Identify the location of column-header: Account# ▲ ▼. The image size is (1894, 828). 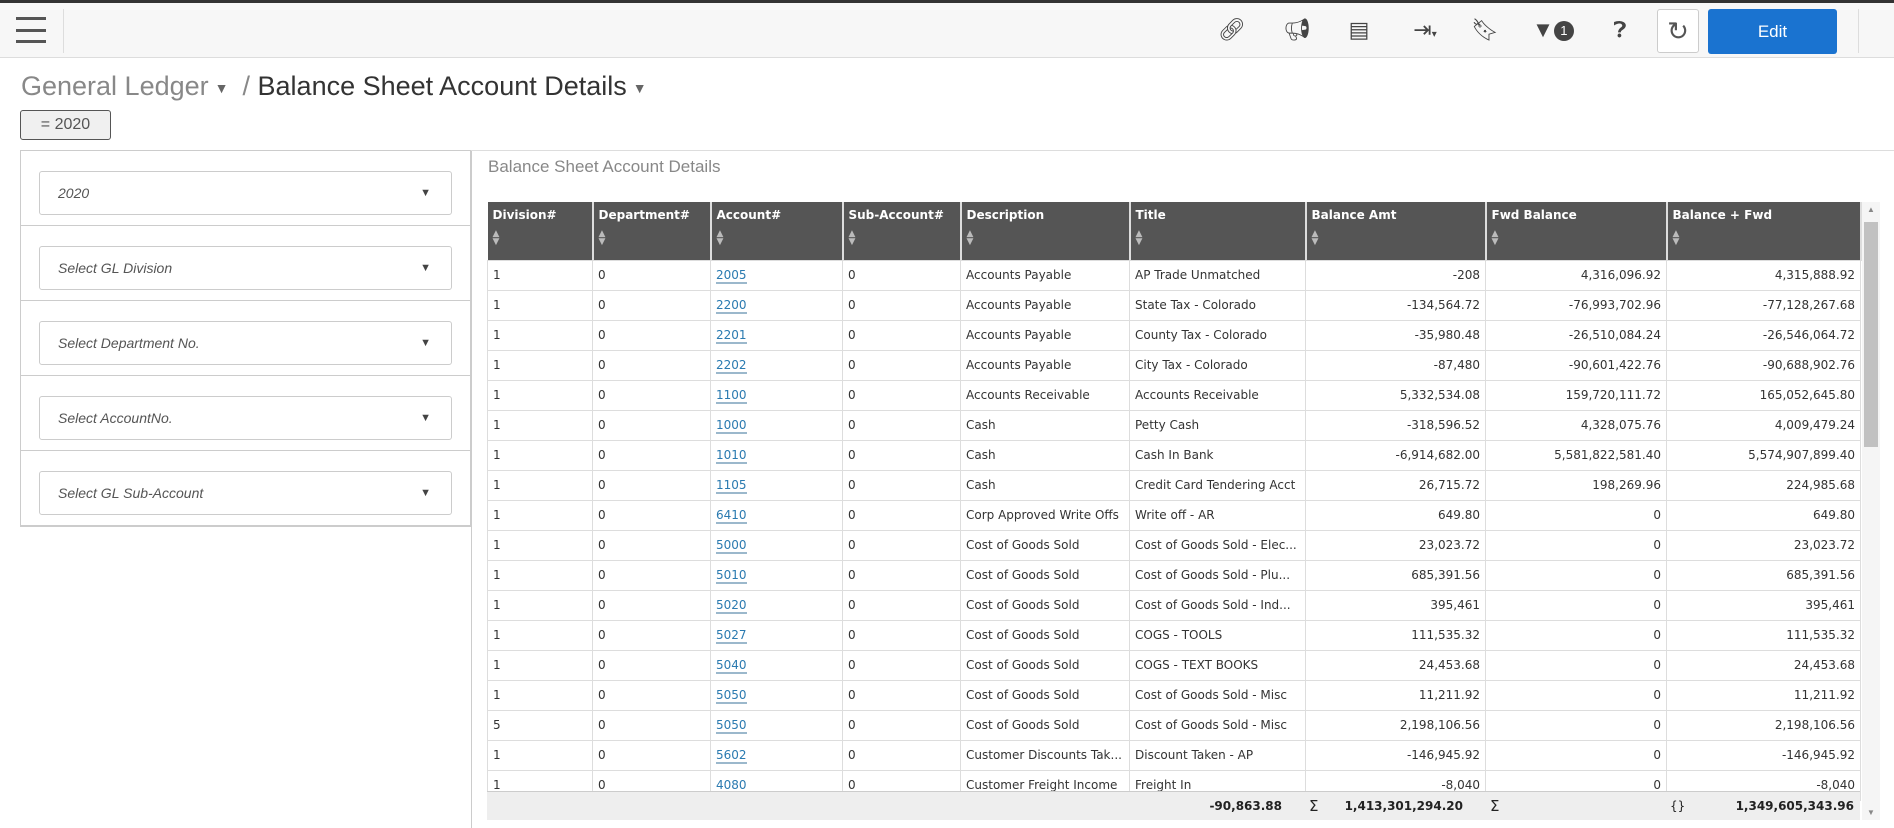
(777, 231).